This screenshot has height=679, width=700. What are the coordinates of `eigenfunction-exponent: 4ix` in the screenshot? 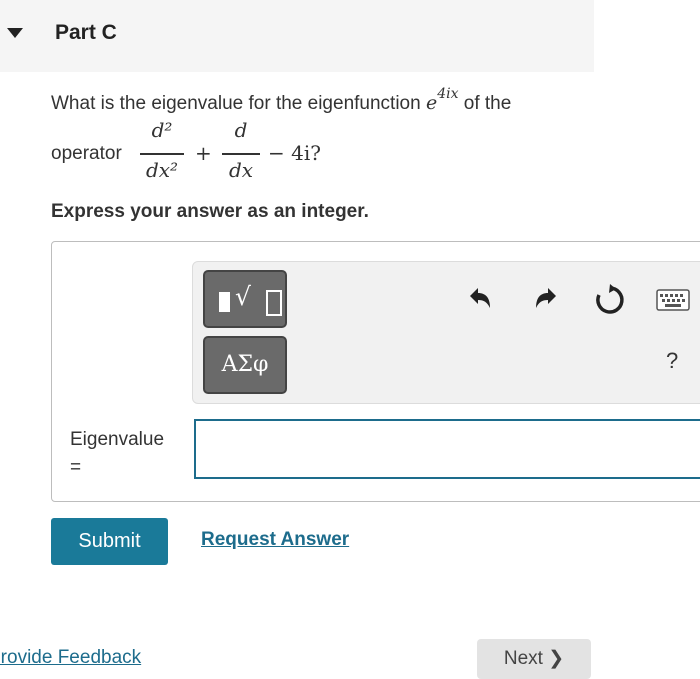 It's located at (448, 94).